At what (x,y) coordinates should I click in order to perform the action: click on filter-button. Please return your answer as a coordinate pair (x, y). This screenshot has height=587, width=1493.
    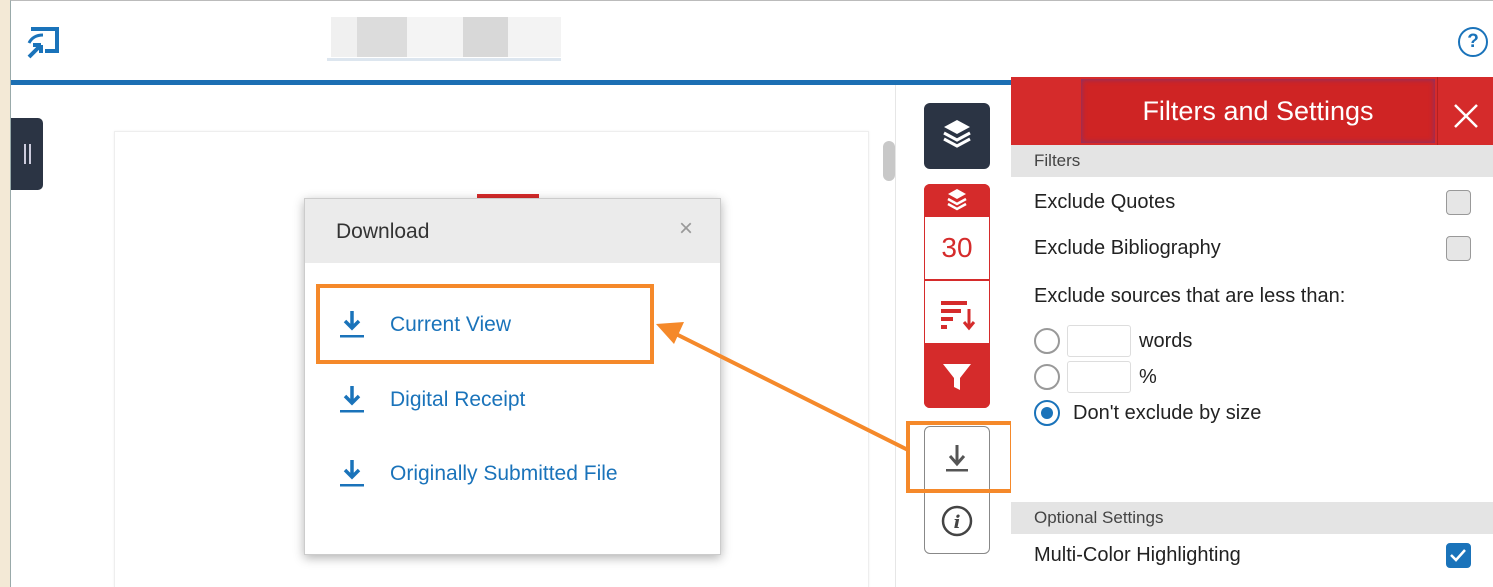
    Looking at the image, I should click on (957, 376).